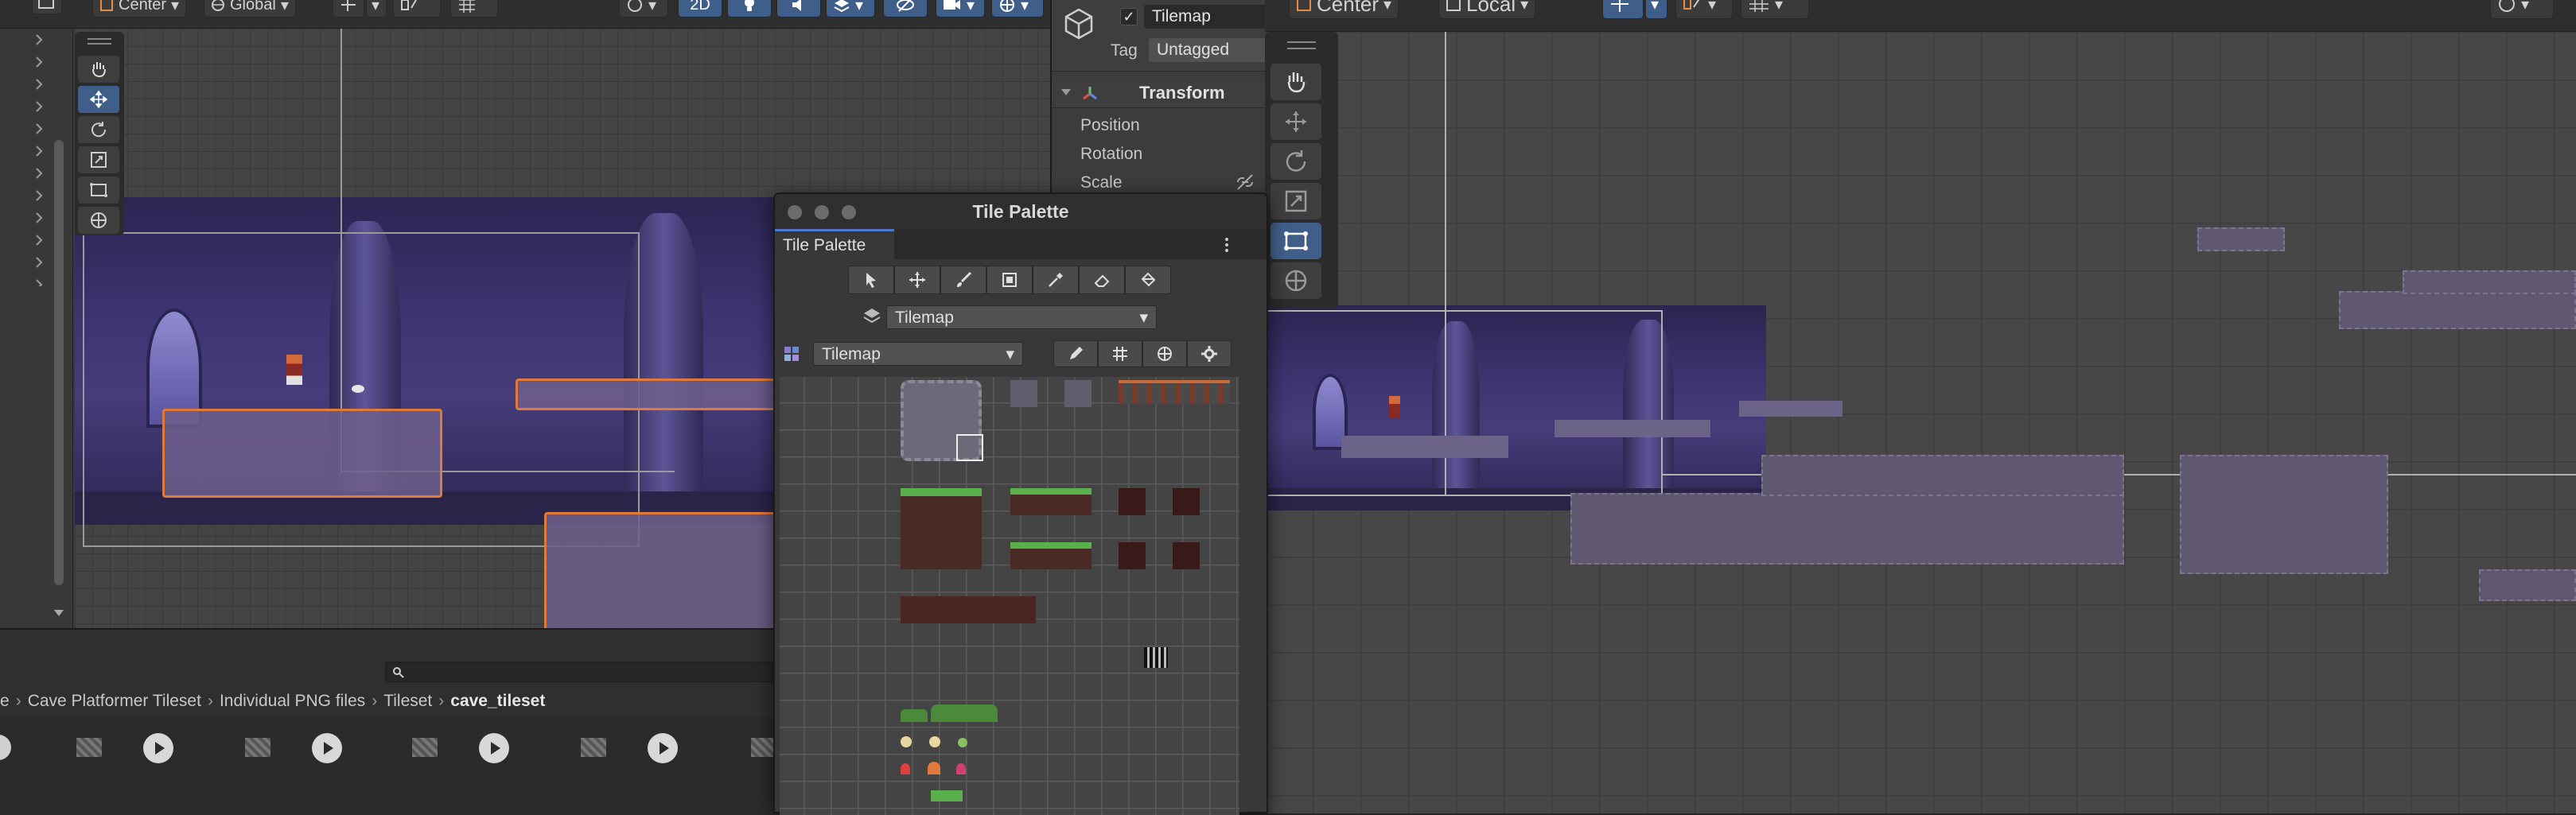 Image resolution: width=2576 pixels, height=815 pixels. What do you see at coordinates (474, 9) in the screenshot?
I see `grid-visibility-button` at bounding box center [474, 9].